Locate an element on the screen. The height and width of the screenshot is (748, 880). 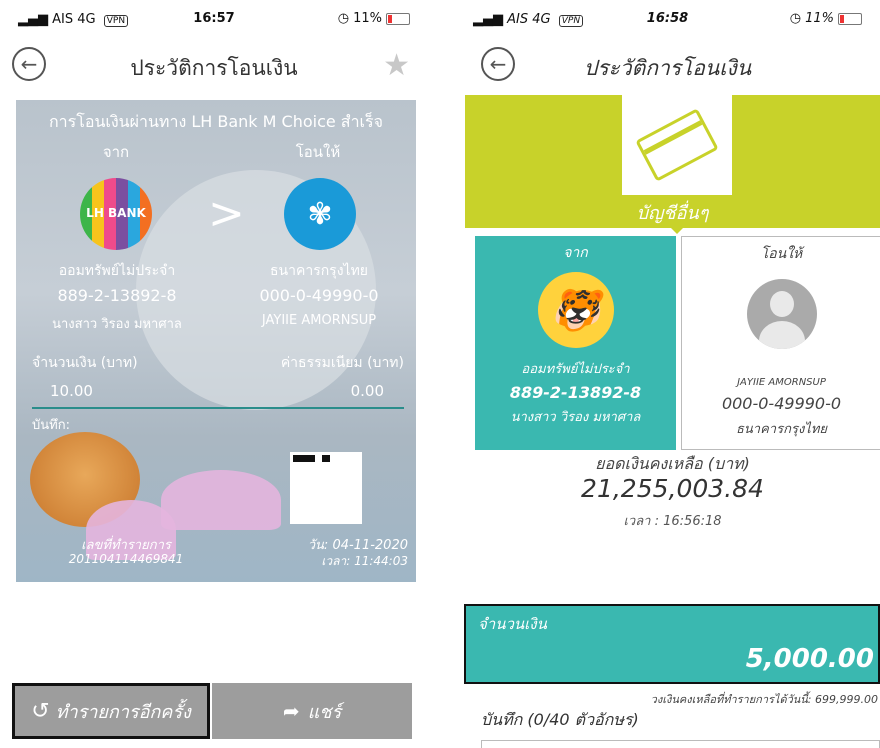
repeat-transaction-button: ↺ ทำรายการอีกครั้ง is located at coordinates (111, 711).